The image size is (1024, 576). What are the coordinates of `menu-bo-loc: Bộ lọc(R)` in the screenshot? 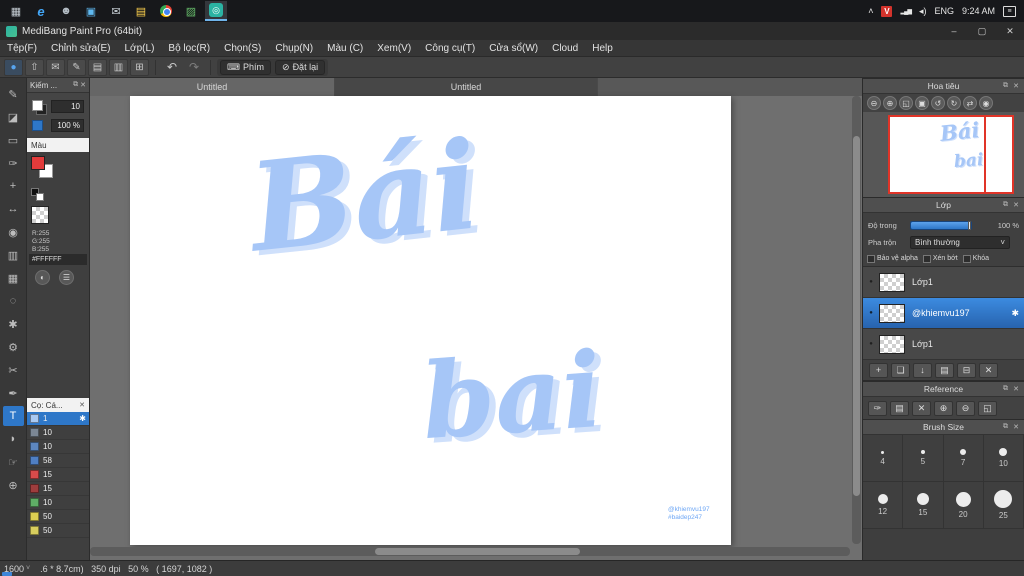 It's located at (189, 48).